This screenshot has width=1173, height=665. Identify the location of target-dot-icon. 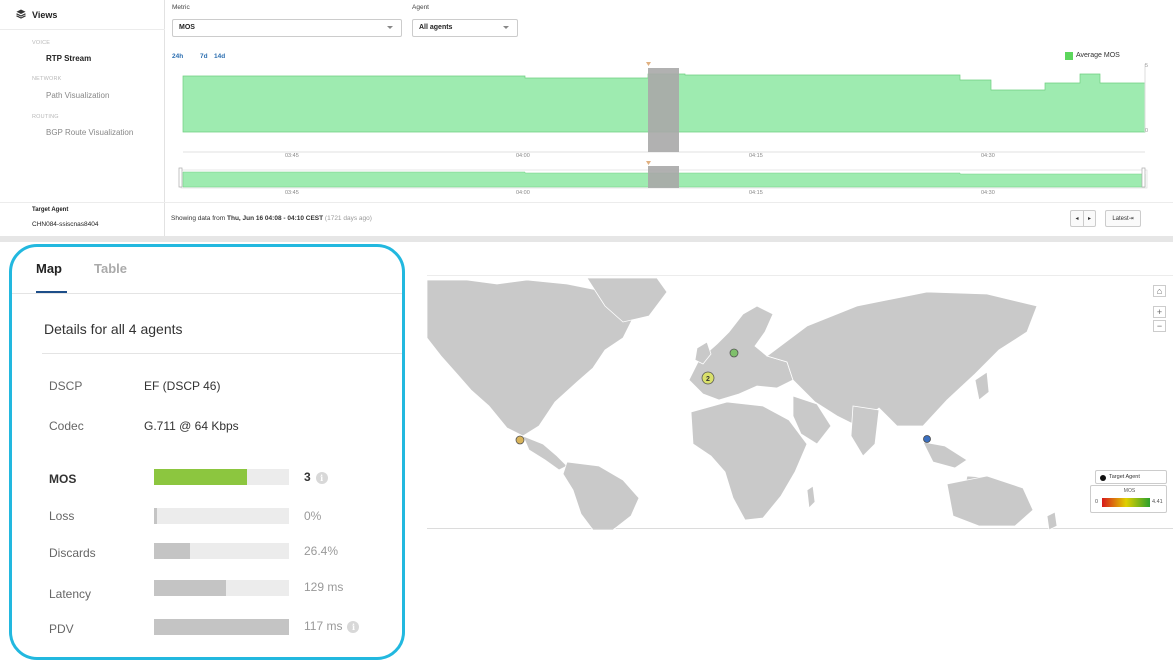
(1103, 478).